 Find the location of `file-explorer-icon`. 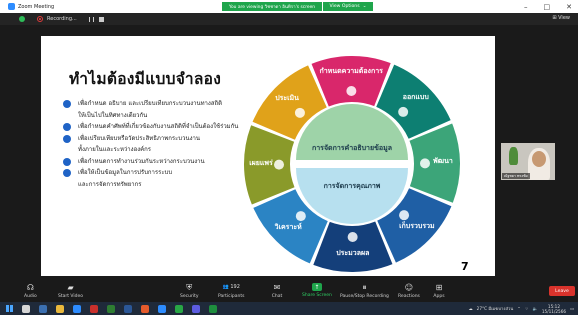

file-explorer-icon is located at coordinates (60, 308).